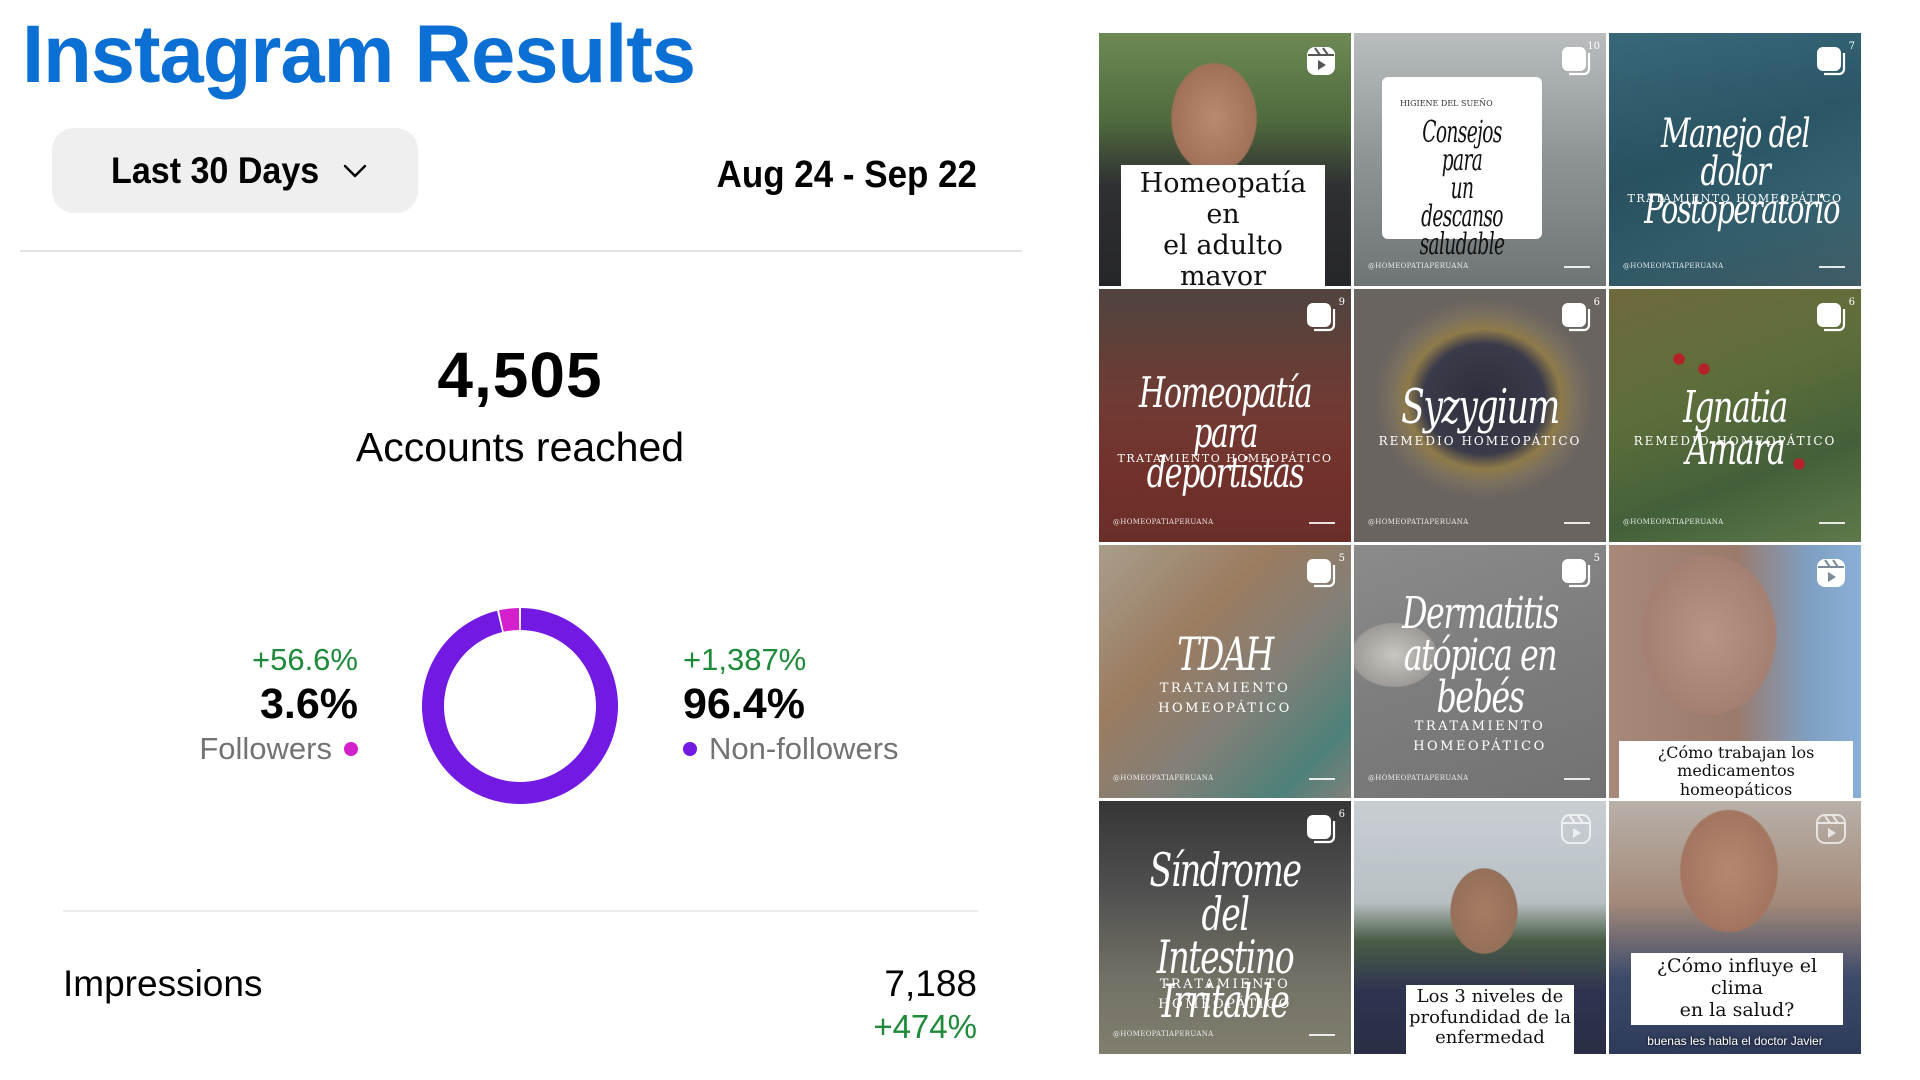 The height and width of the screenshot is (1080, 1920). I want to click on post-caption: Homeopatía en el adulto mayor, so click(1223, 225).